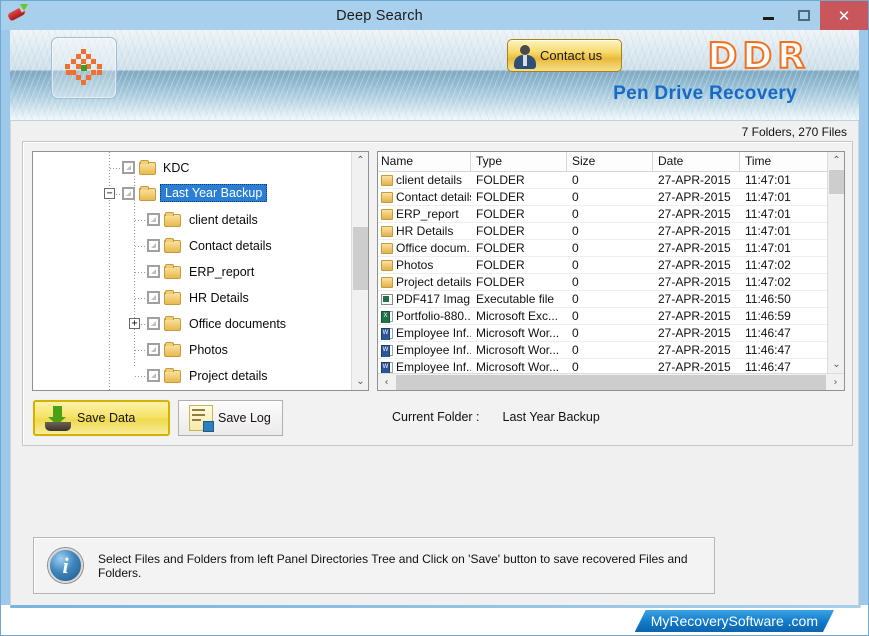  What do you see at coordinates (379, 15) in the screenshot?
I see `window-title: Deep Search` at bounding box center [379, 15].